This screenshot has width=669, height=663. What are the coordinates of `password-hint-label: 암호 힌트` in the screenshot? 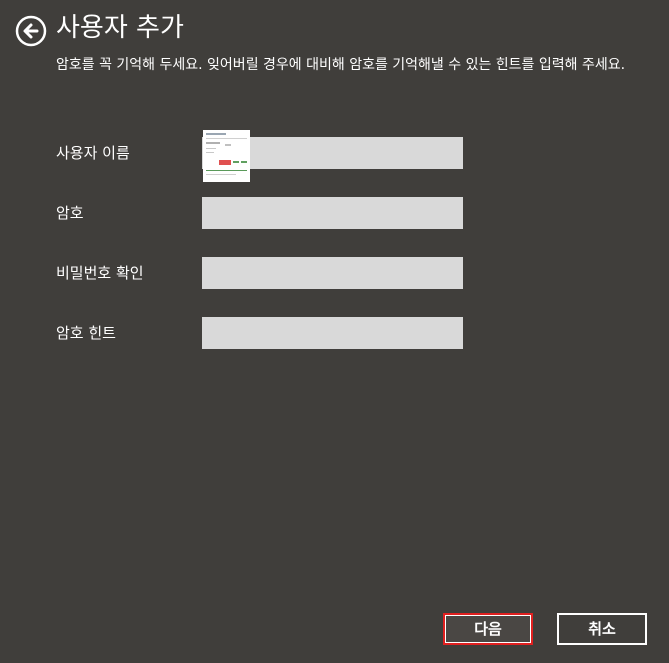 It's located at (86, 333).